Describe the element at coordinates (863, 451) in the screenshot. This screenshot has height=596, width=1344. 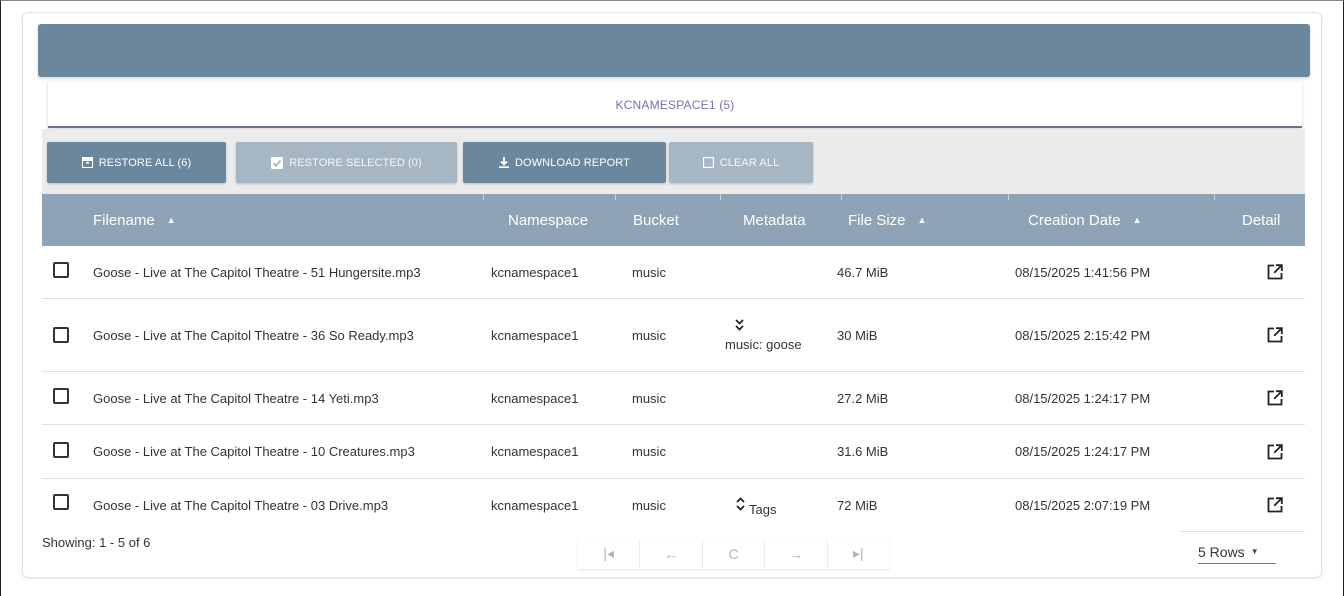
I see `file-size-cell: 31.6 MiB` at that location.